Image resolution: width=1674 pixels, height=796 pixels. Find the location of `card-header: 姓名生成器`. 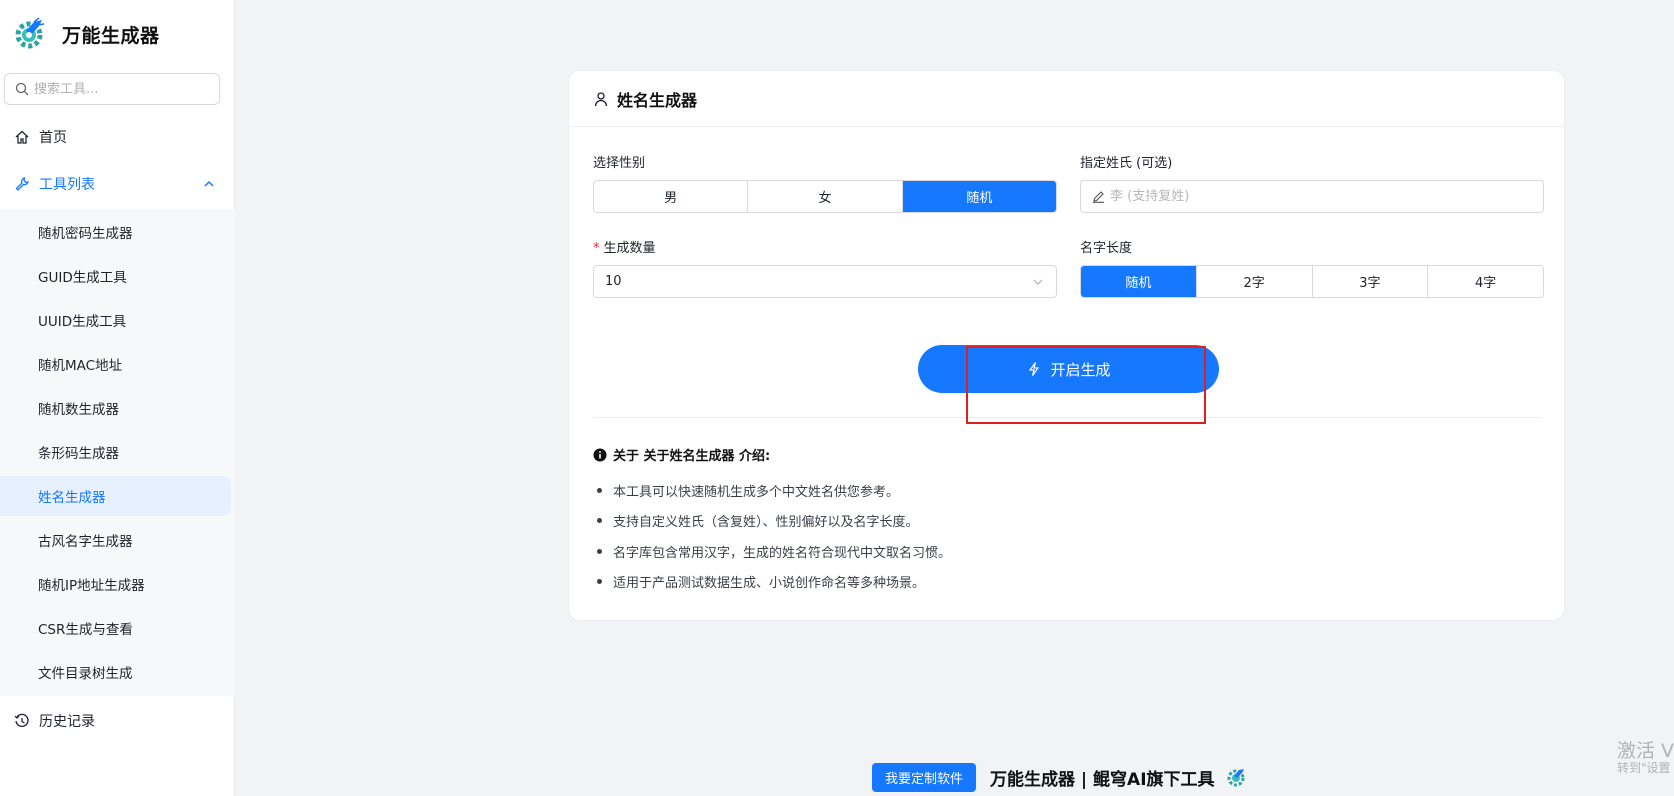

card-header: 姓名生成器 is located at coordinates (1066, 99).